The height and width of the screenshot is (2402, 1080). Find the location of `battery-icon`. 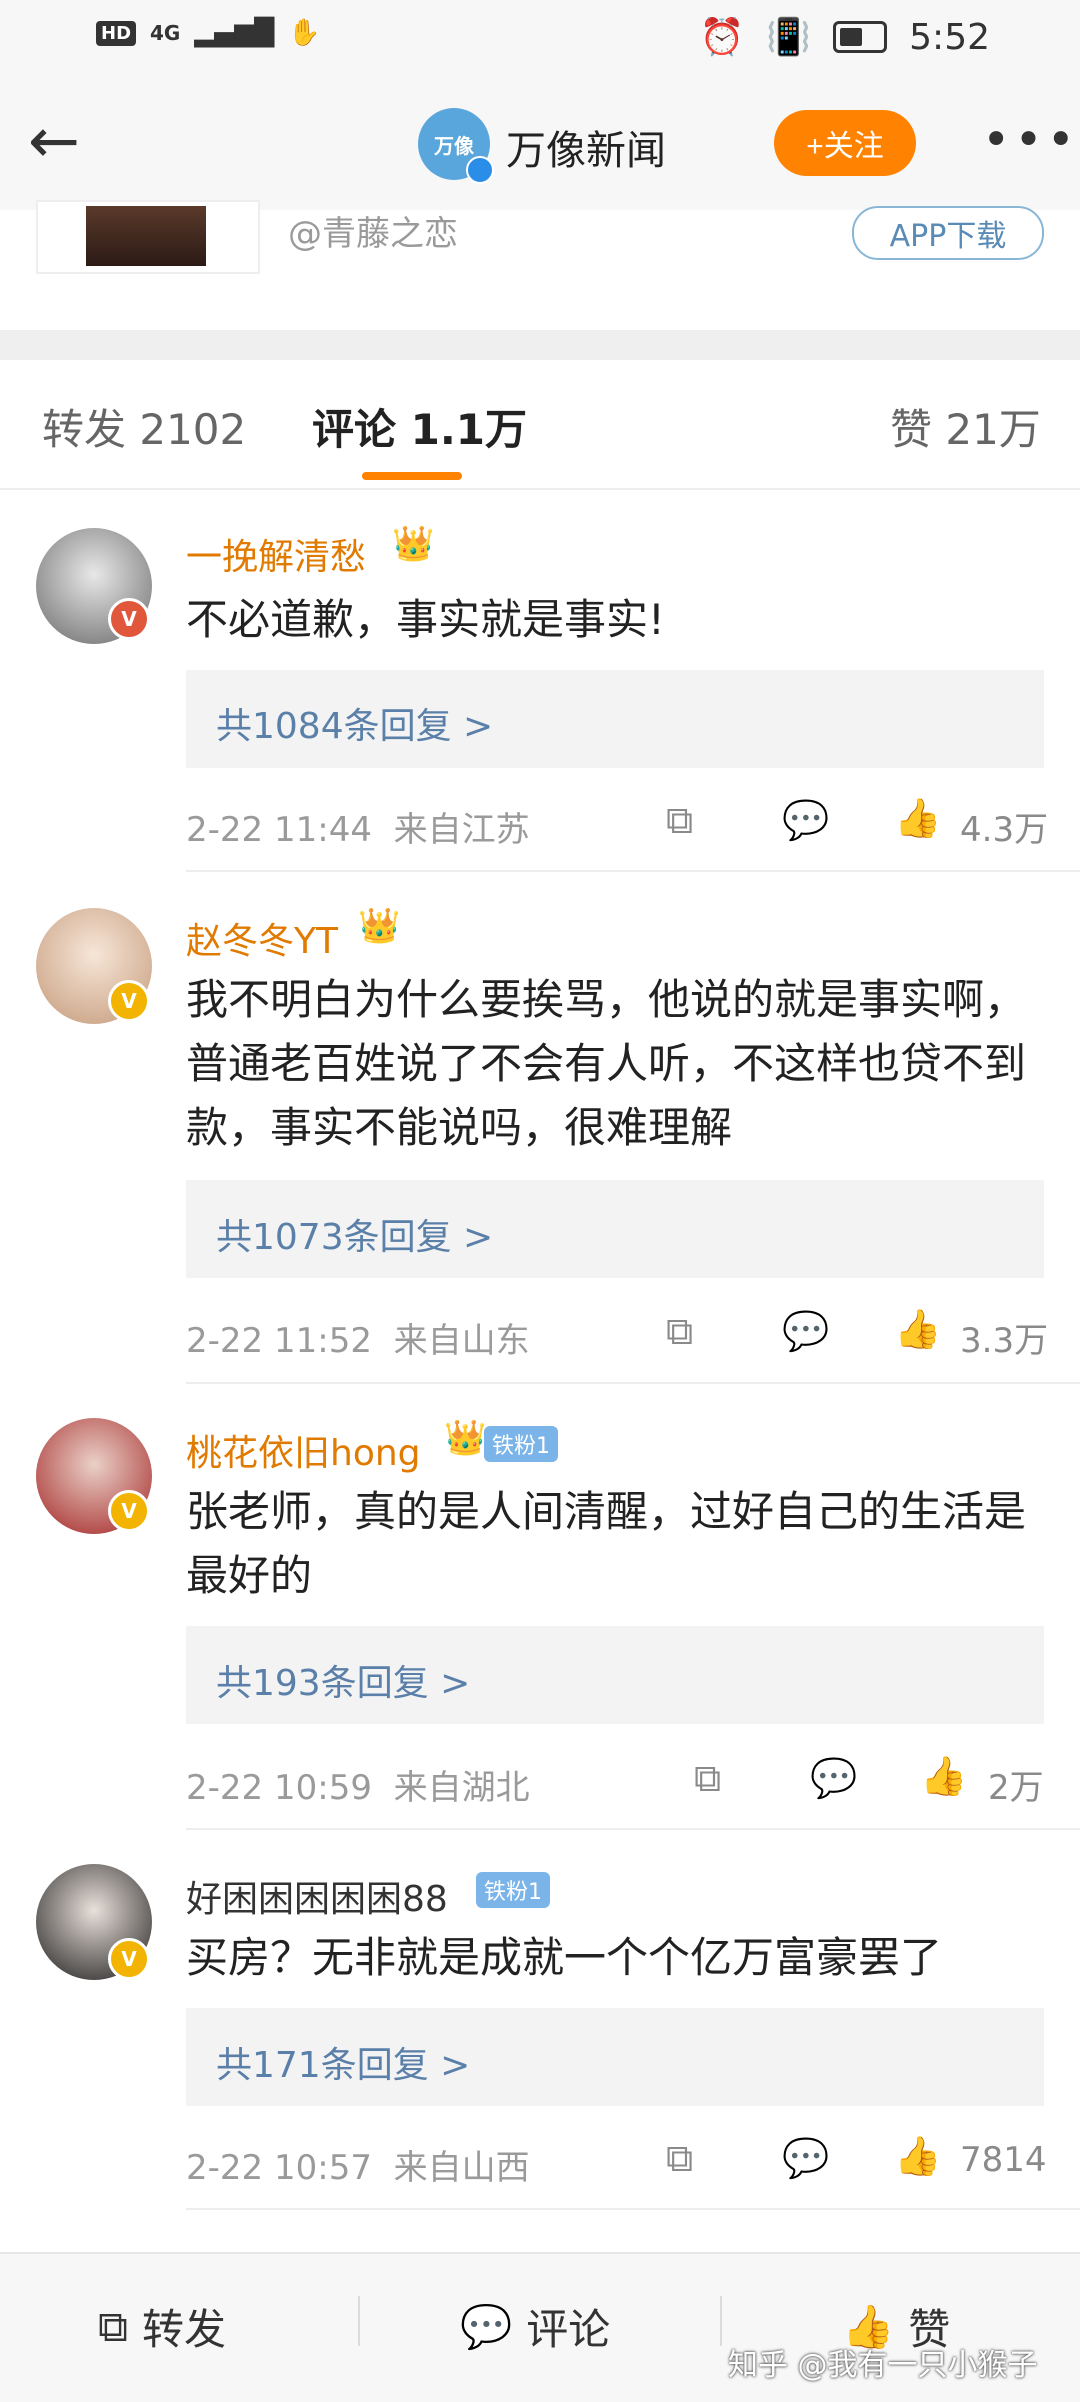

battery-icon is located at coordinates (860, 37).